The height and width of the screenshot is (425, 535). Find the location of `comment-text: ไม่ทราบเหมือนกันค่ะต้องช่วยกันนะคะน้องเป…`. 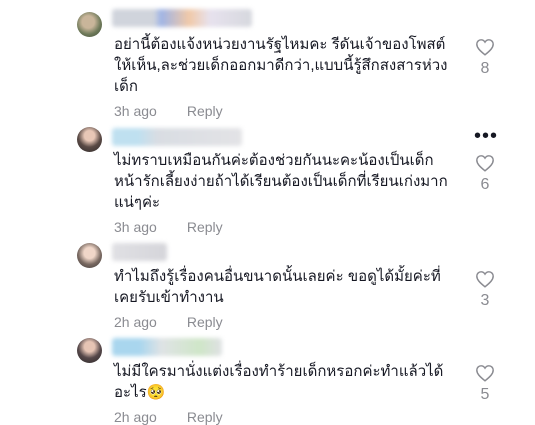

comment-text: ไม่ทราบเหมือนกันค่ะต้องช่วยกันนะคะน้องเป… is located at coordinates (281, 181).